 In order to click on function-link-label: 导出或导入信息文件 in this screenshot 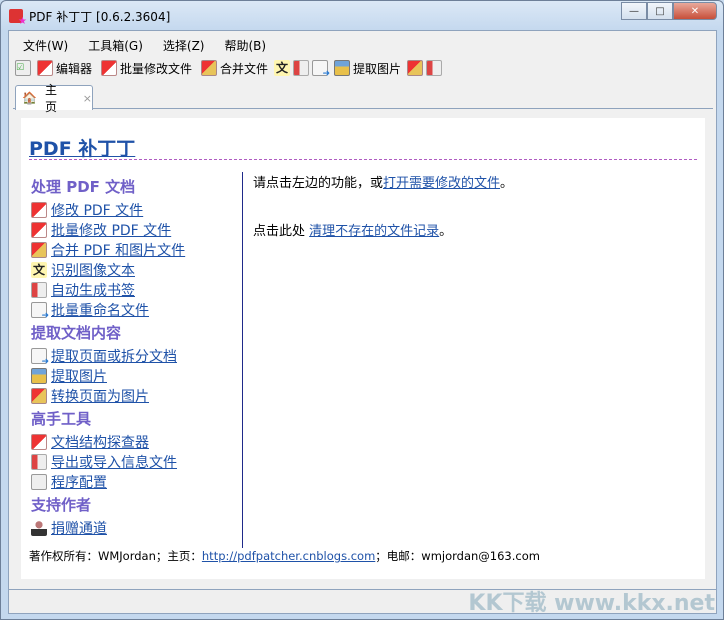, I will do `click(114, 462)`.